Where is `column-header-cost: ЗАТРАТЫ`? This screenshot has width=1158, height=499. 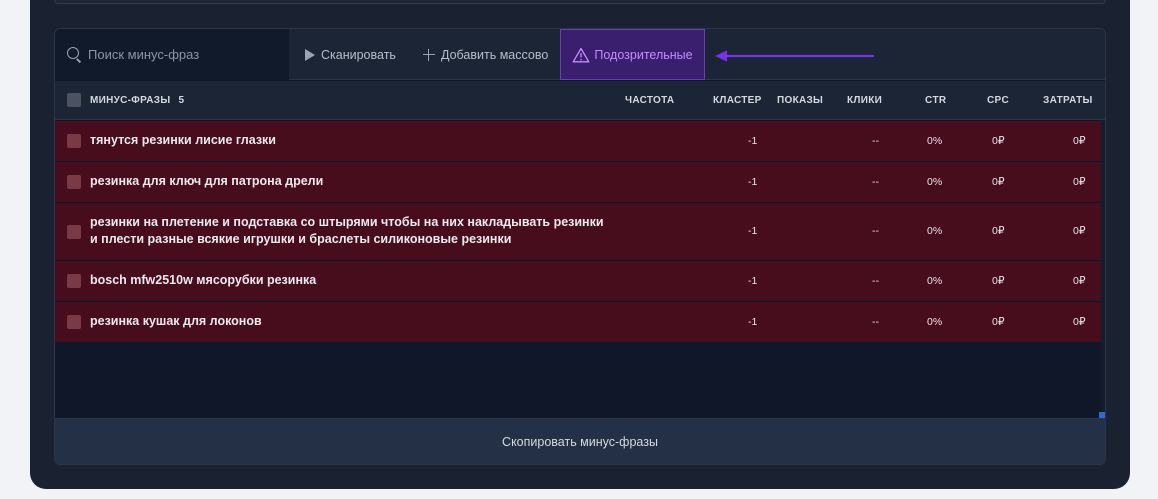 column-header-cost: ЗАТРАТЫ is located at coordinates (1068, 100).